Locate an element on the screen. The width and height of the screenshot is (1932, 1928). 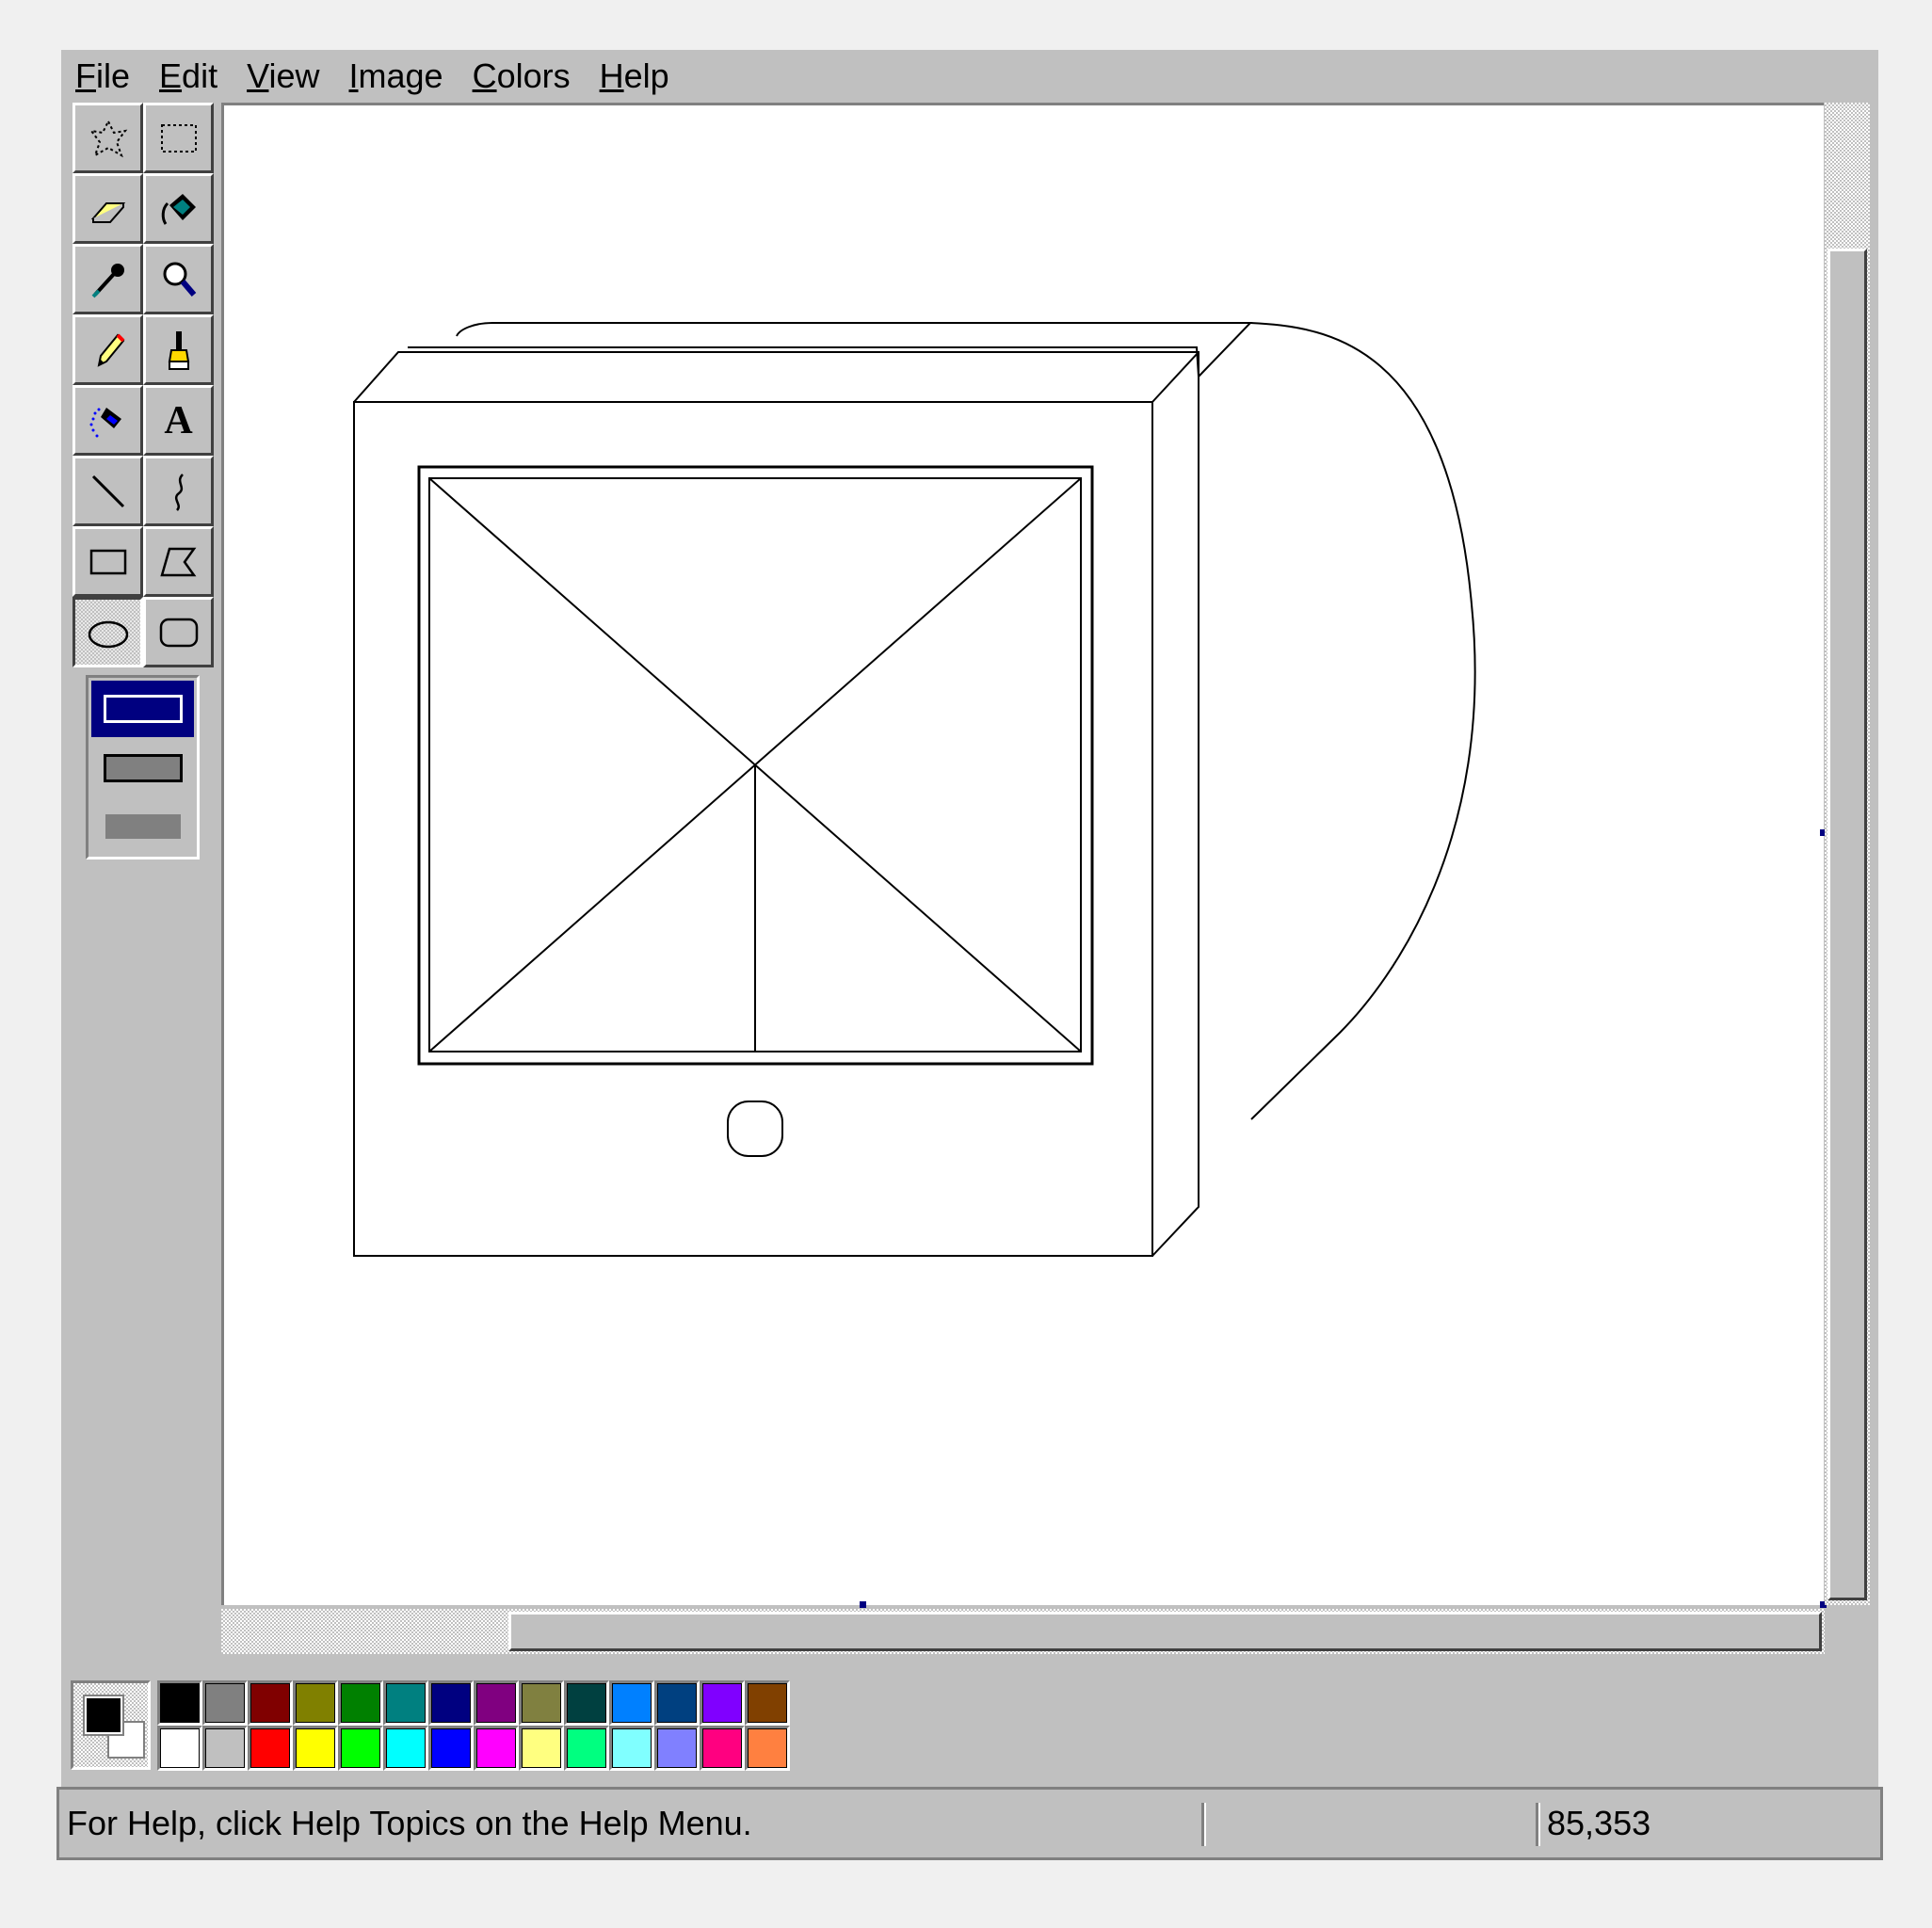
menu-colors: Colors is located at coordinates (522, 76).